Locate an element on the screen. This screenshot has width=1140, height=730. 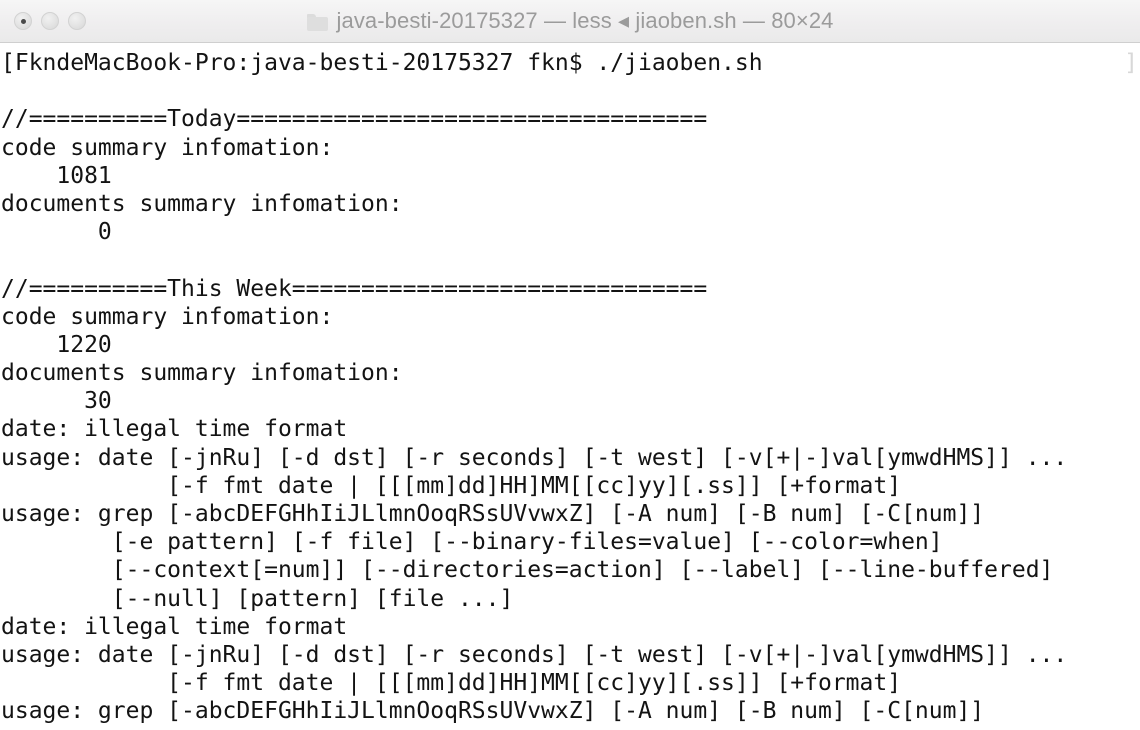
folder-icon-body is located at coordinates (317, 23).